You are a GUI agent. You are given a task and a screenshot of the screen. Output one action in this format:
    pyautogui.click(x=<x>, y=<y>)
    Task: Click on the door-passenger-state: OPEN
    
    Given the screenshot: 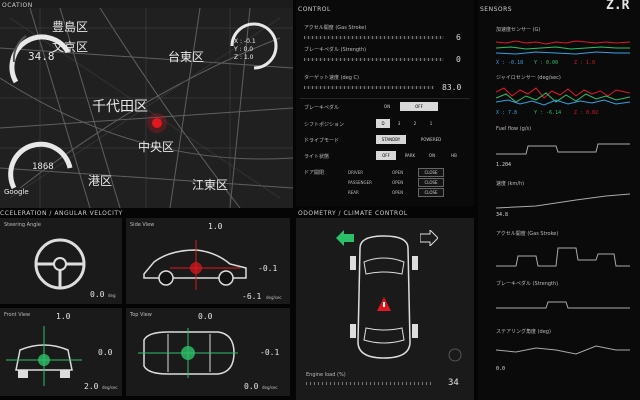 What is the action you would take?
    pyautogui.click(x=398, y=182)
    